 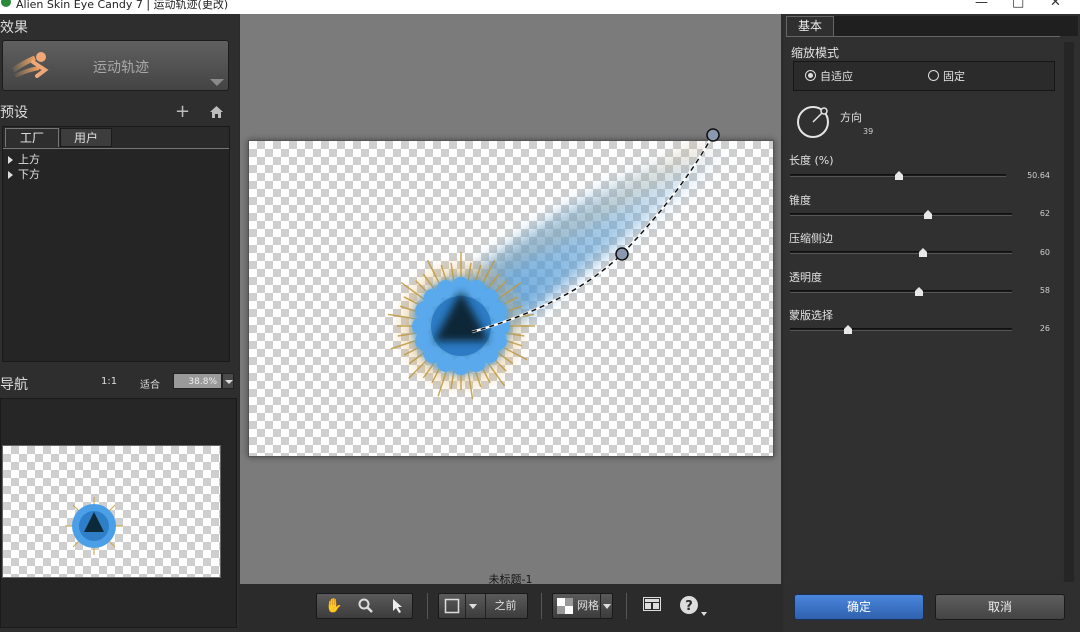 I want to click on tab-factory: 工厂, so click(x=32, y=137).